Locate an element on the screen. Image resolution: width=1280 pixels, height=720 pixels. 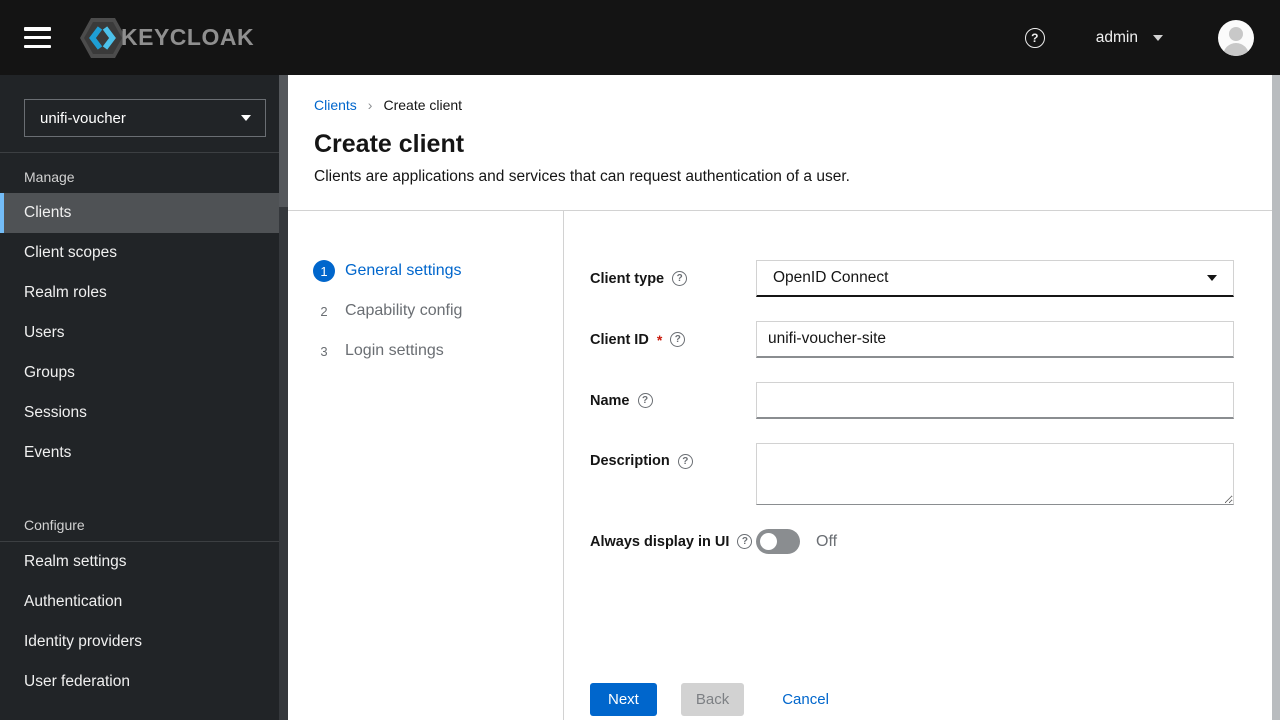
wizard-step-capability-config: 2 Capability config is located at coordinates (438, 311).